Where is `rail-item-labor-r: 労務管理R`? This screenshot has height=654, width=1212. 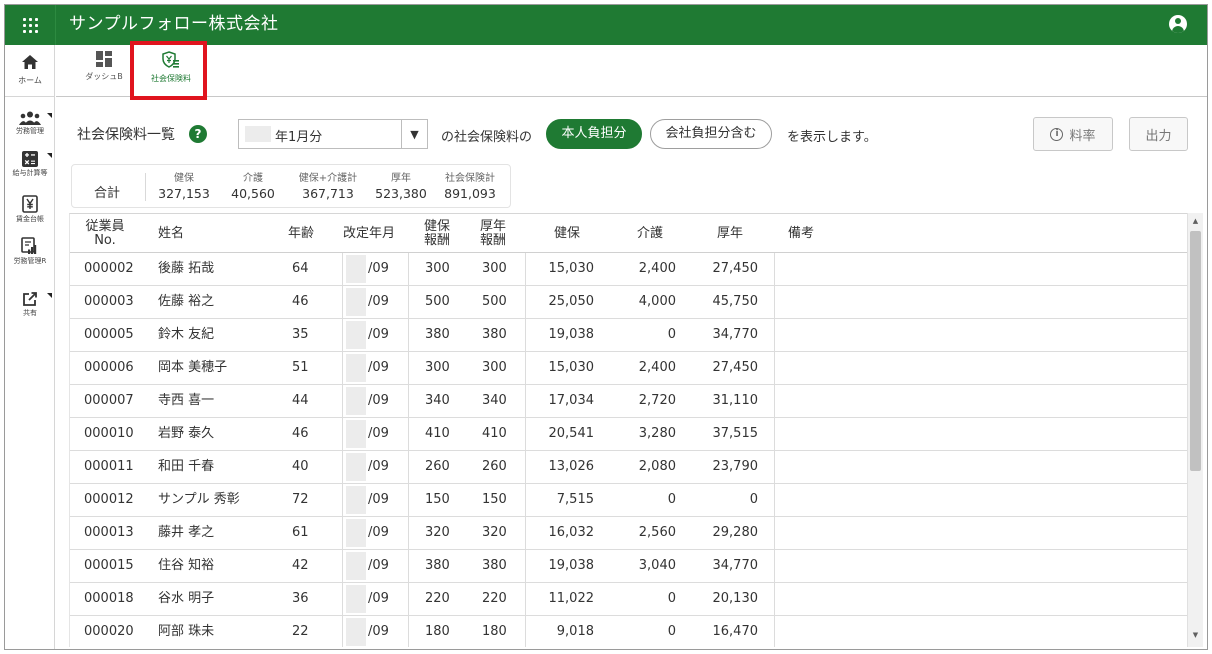 rail-item-labor-r: 労務管理R is located at coordinates (30, 257).